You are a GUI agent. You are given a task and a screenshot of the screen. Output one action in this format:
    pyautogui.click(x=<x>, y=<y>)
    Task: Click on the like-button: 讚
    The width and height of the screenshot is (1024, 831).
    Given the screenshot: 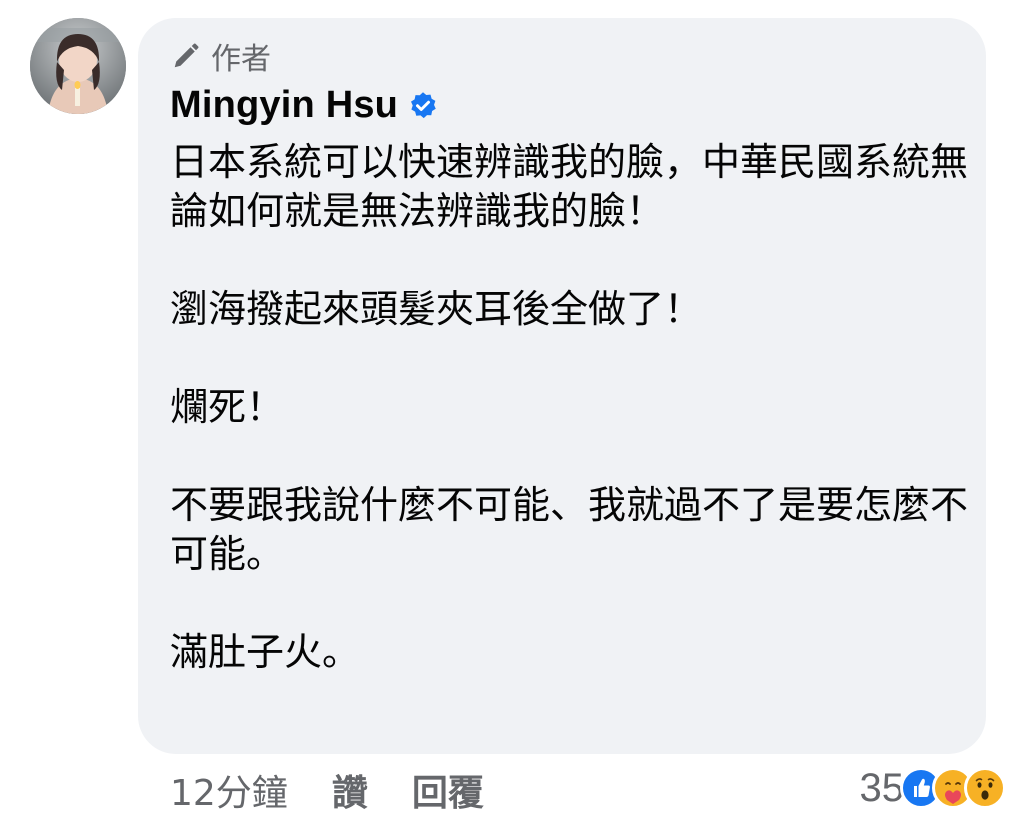 What is the action you would take?
    pyautogui.click(x=350, y=790)
    